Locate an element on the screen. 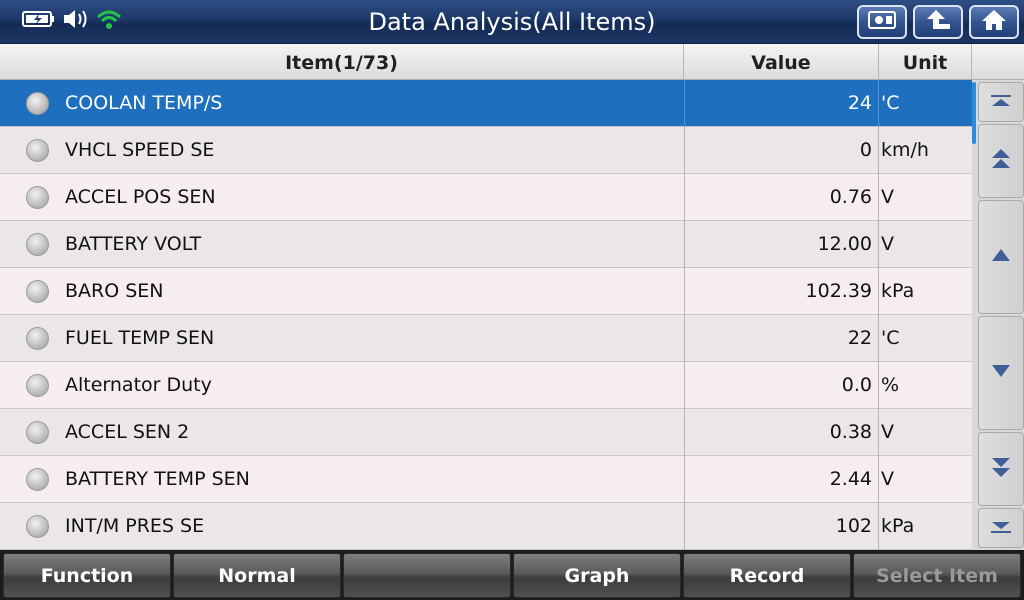 The image size is (1024, 600). item-name: FUEL TEMP SEN is located at coordinates (140, 338).